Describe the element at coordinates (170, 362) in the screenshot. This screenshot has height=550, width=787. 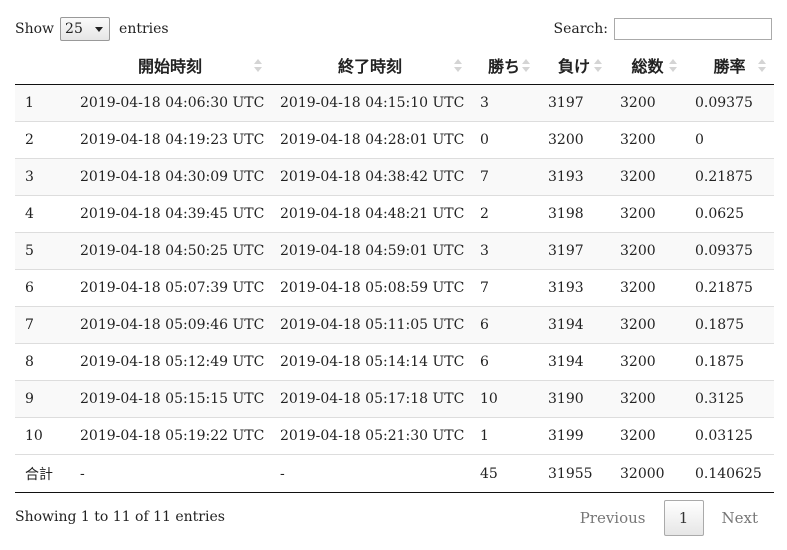
I see `table-cell: 2019-04-18 05:12:49 UTC` at that location.